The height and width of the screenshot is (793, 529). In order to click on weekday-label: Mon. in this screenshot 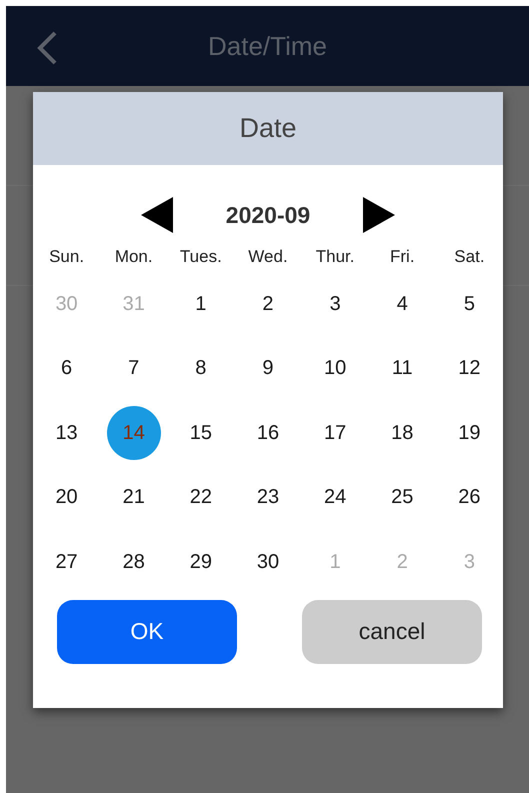, I will do `click(134, 257)`.